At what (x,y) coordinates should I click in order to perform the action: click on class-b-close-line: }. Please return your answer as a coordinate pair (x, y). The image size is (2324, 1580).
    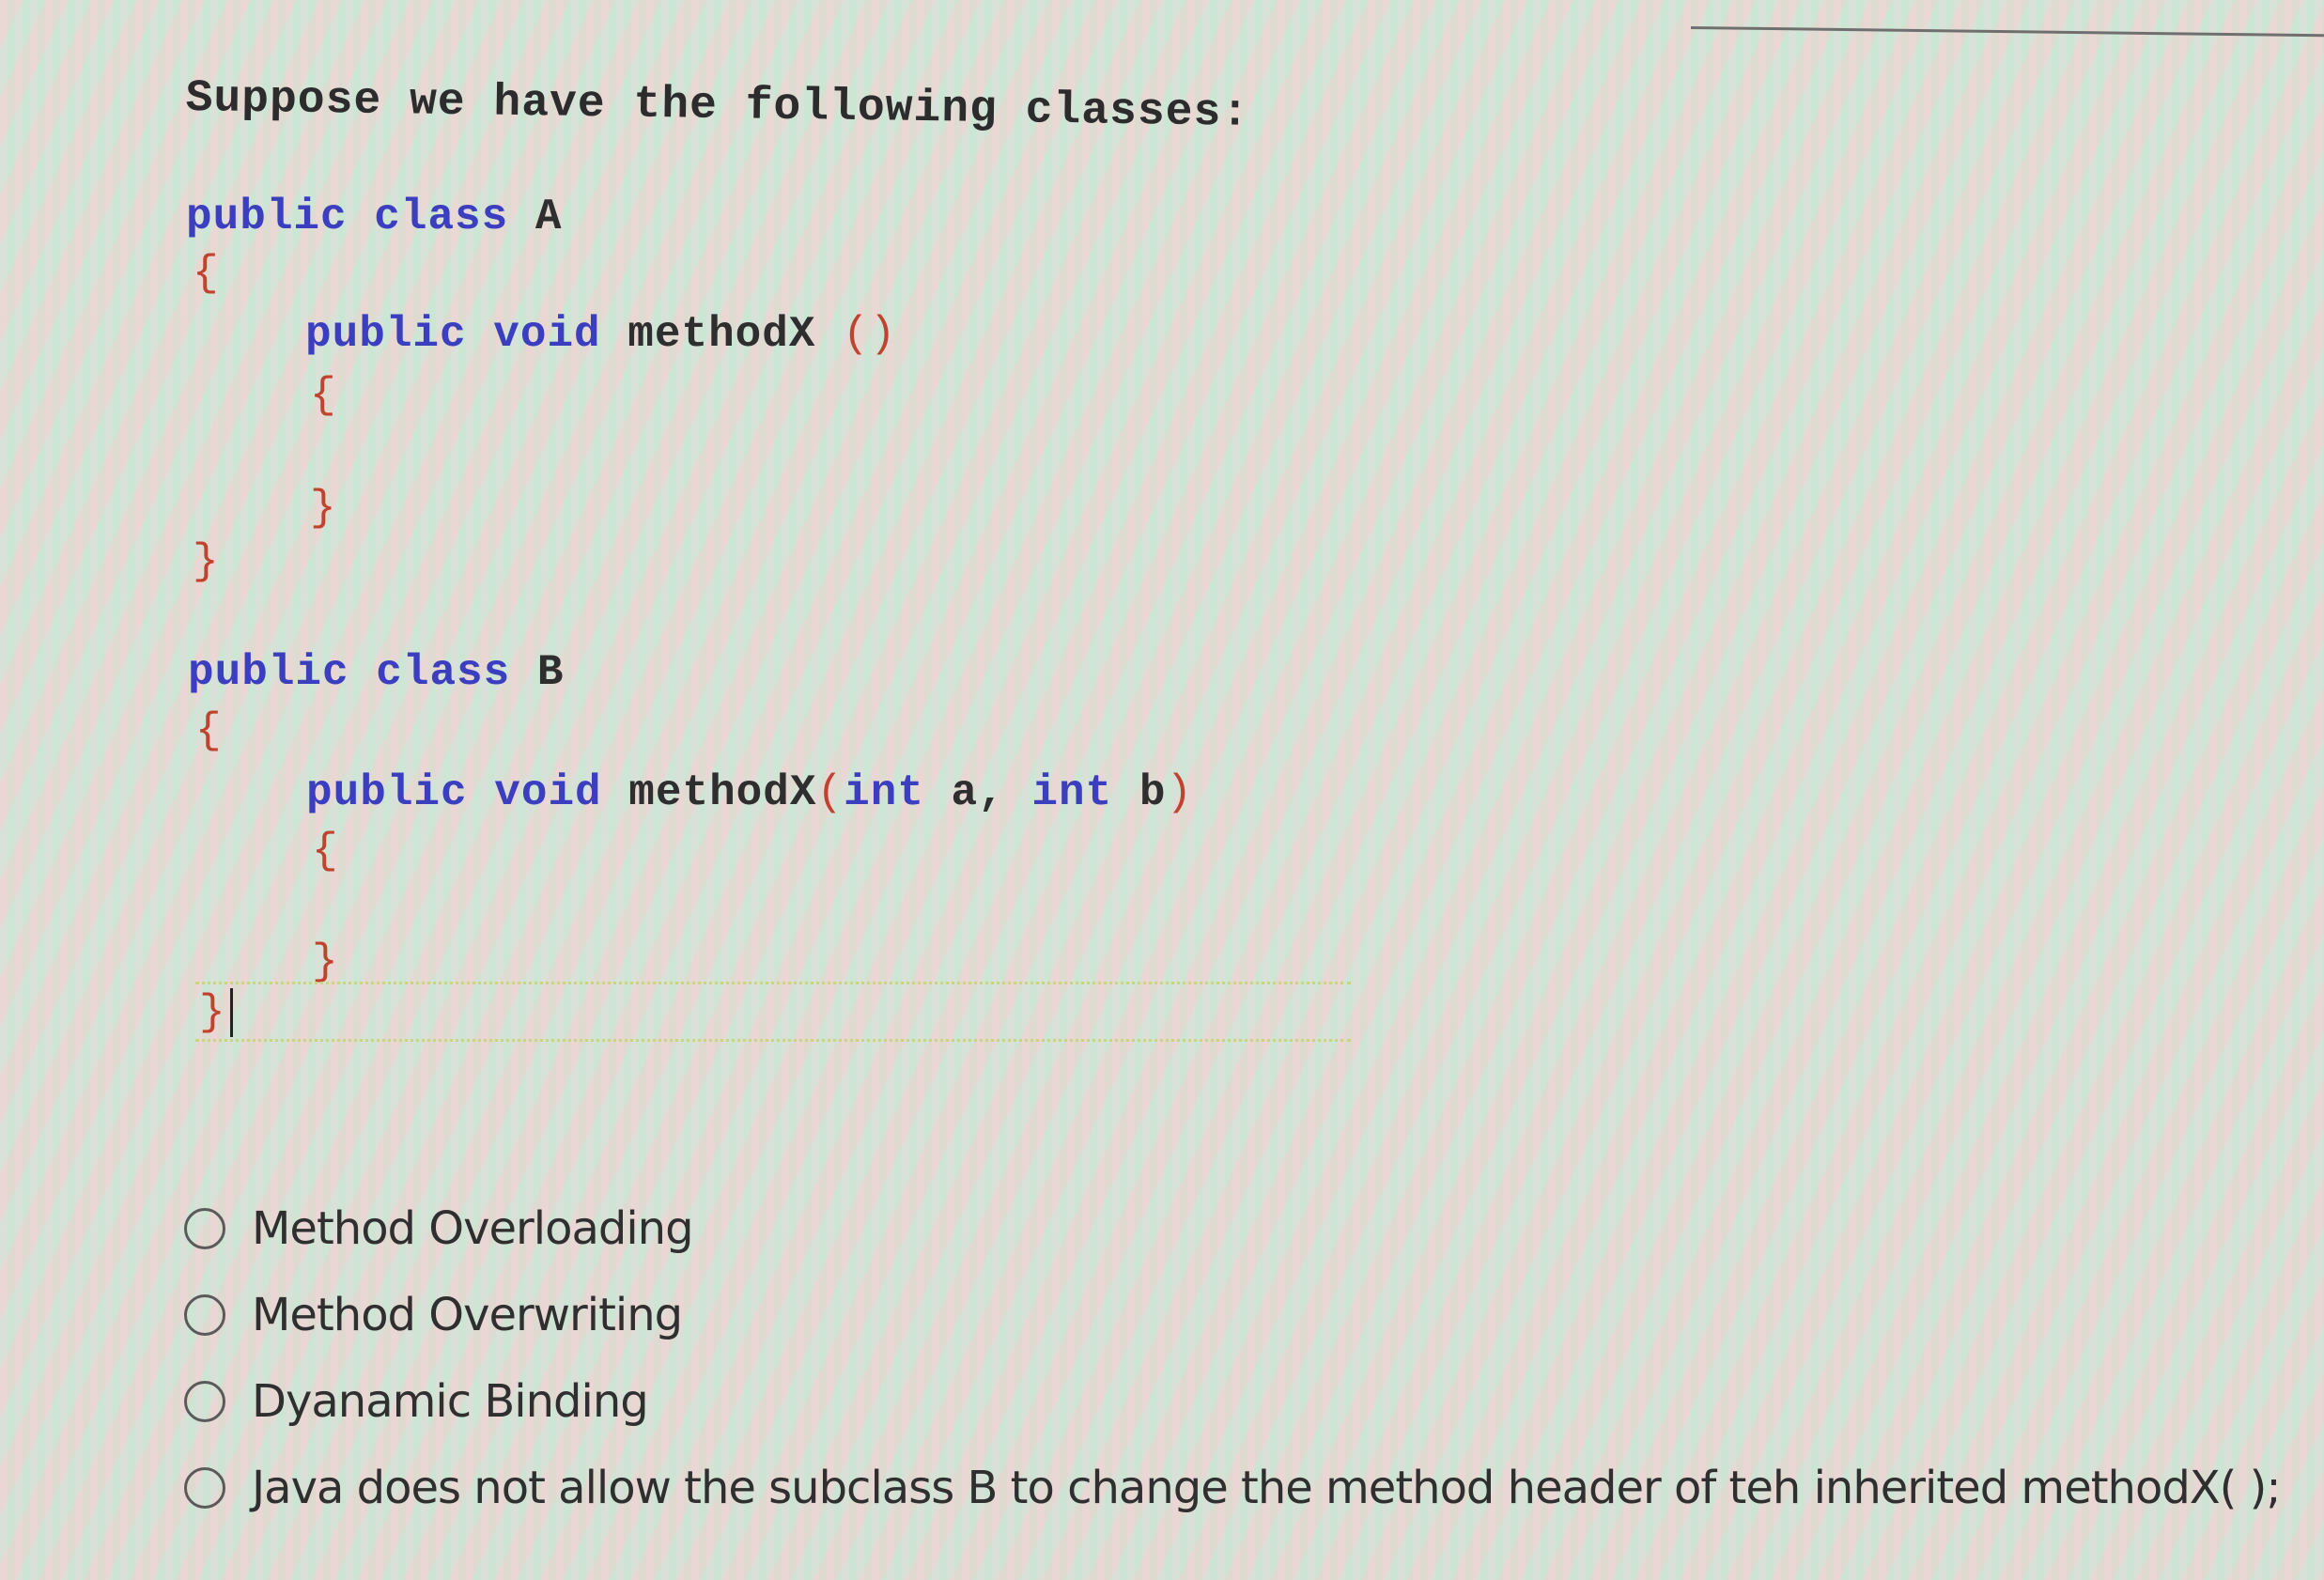
    Looking at the image, I should click on (216, 1012).